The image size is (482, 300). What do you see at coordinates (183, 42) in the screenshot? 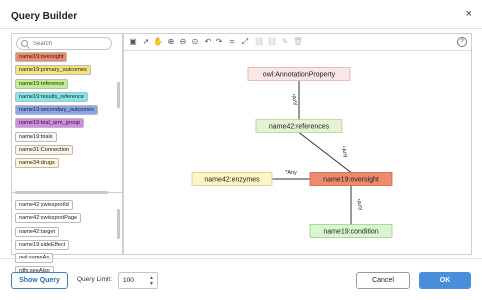
I see `zoom-out-icon: ⊖` at bounding box center [183, 42].